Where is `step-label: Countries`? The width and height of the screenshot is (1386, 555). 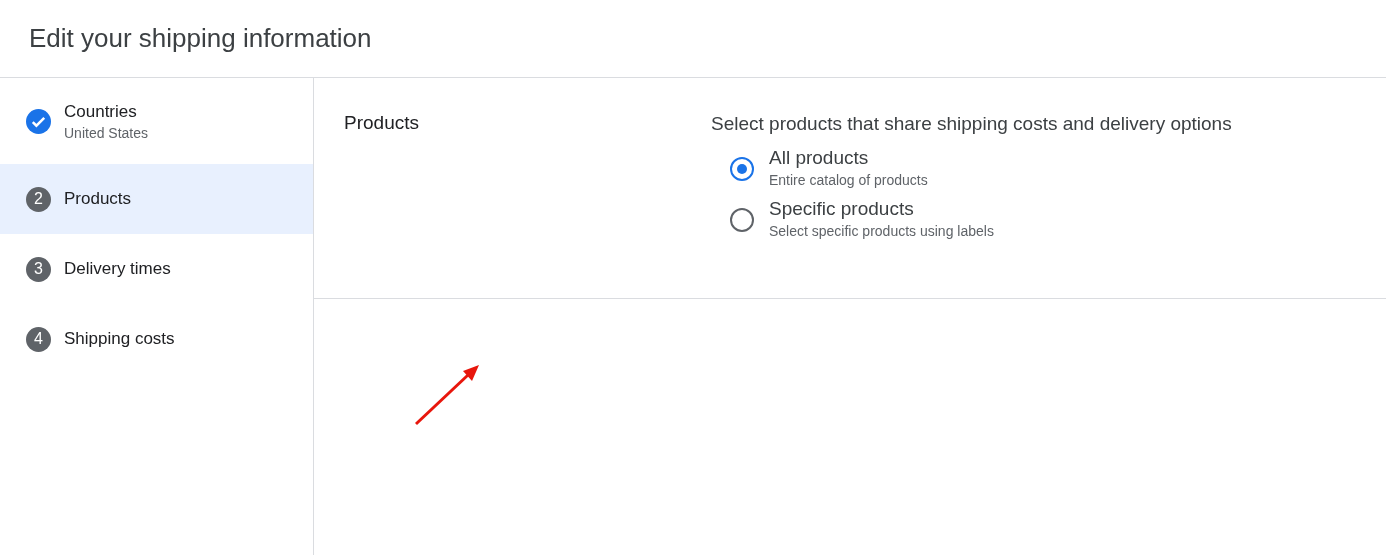 step-label: Countries is located at coordinates (101, 111).